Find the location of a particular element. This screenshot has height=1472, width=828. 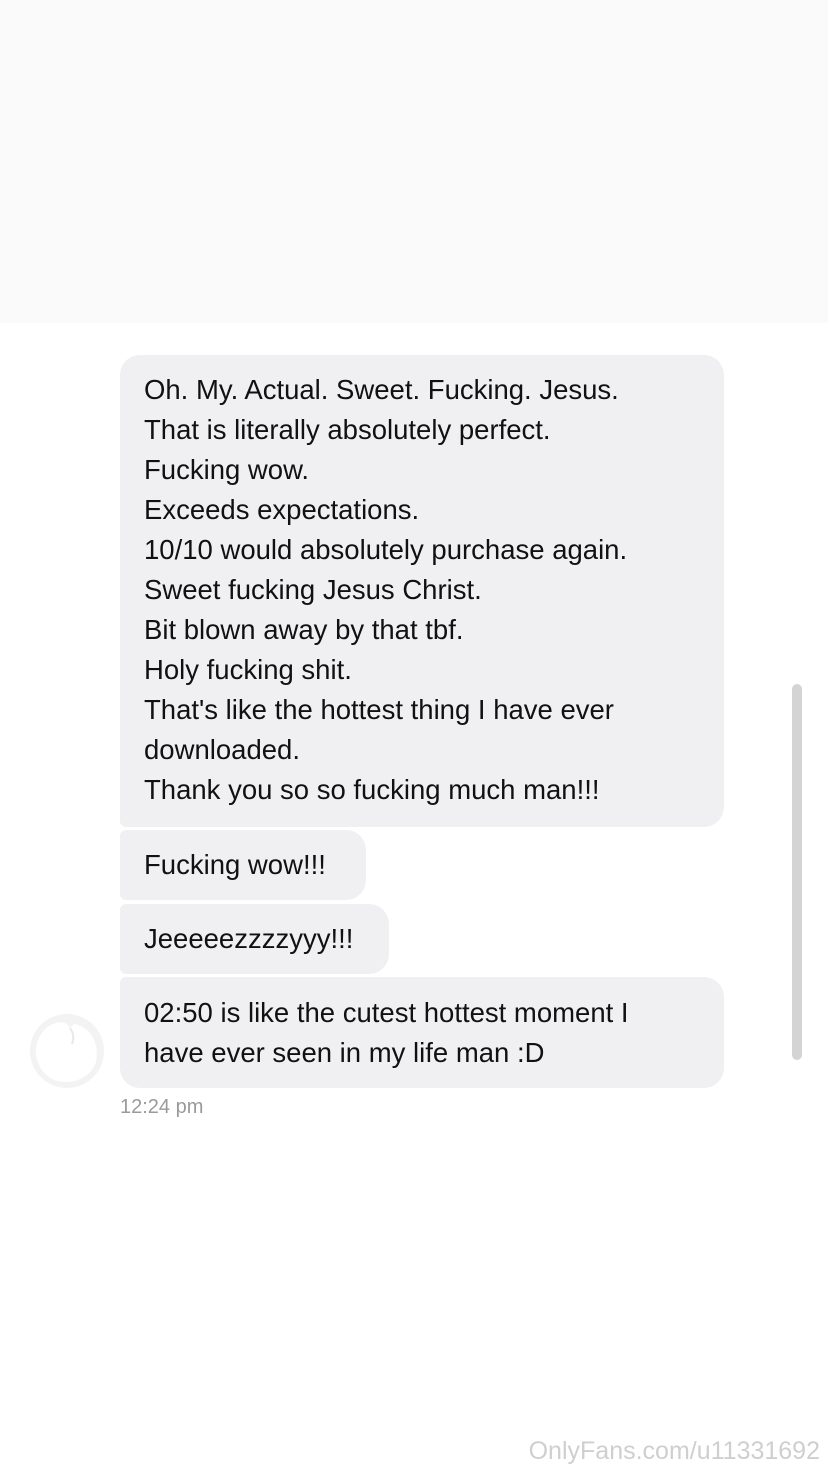

message-bubble: Jeeeeezzzzyyy!!! is located at coordinates (254, 939).